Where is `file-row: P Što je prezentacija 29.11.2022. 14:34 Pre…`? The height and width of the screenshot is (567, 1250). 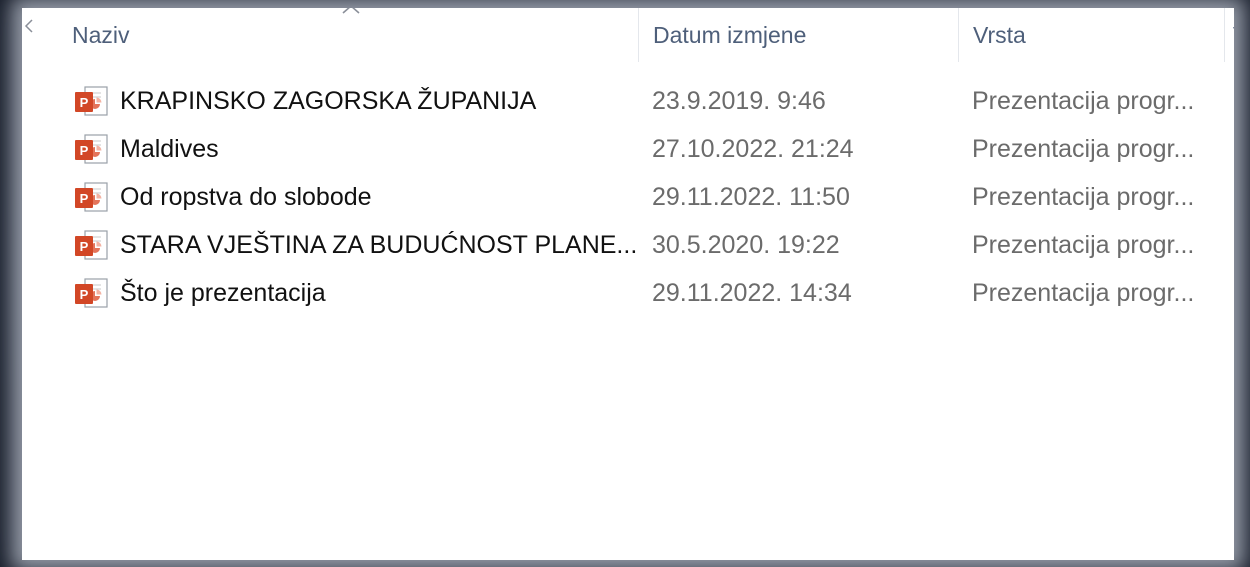 file-row: P Što je prezentacija 29.11.2022. 14:34 Pre… is located at coordinates (643, 293).